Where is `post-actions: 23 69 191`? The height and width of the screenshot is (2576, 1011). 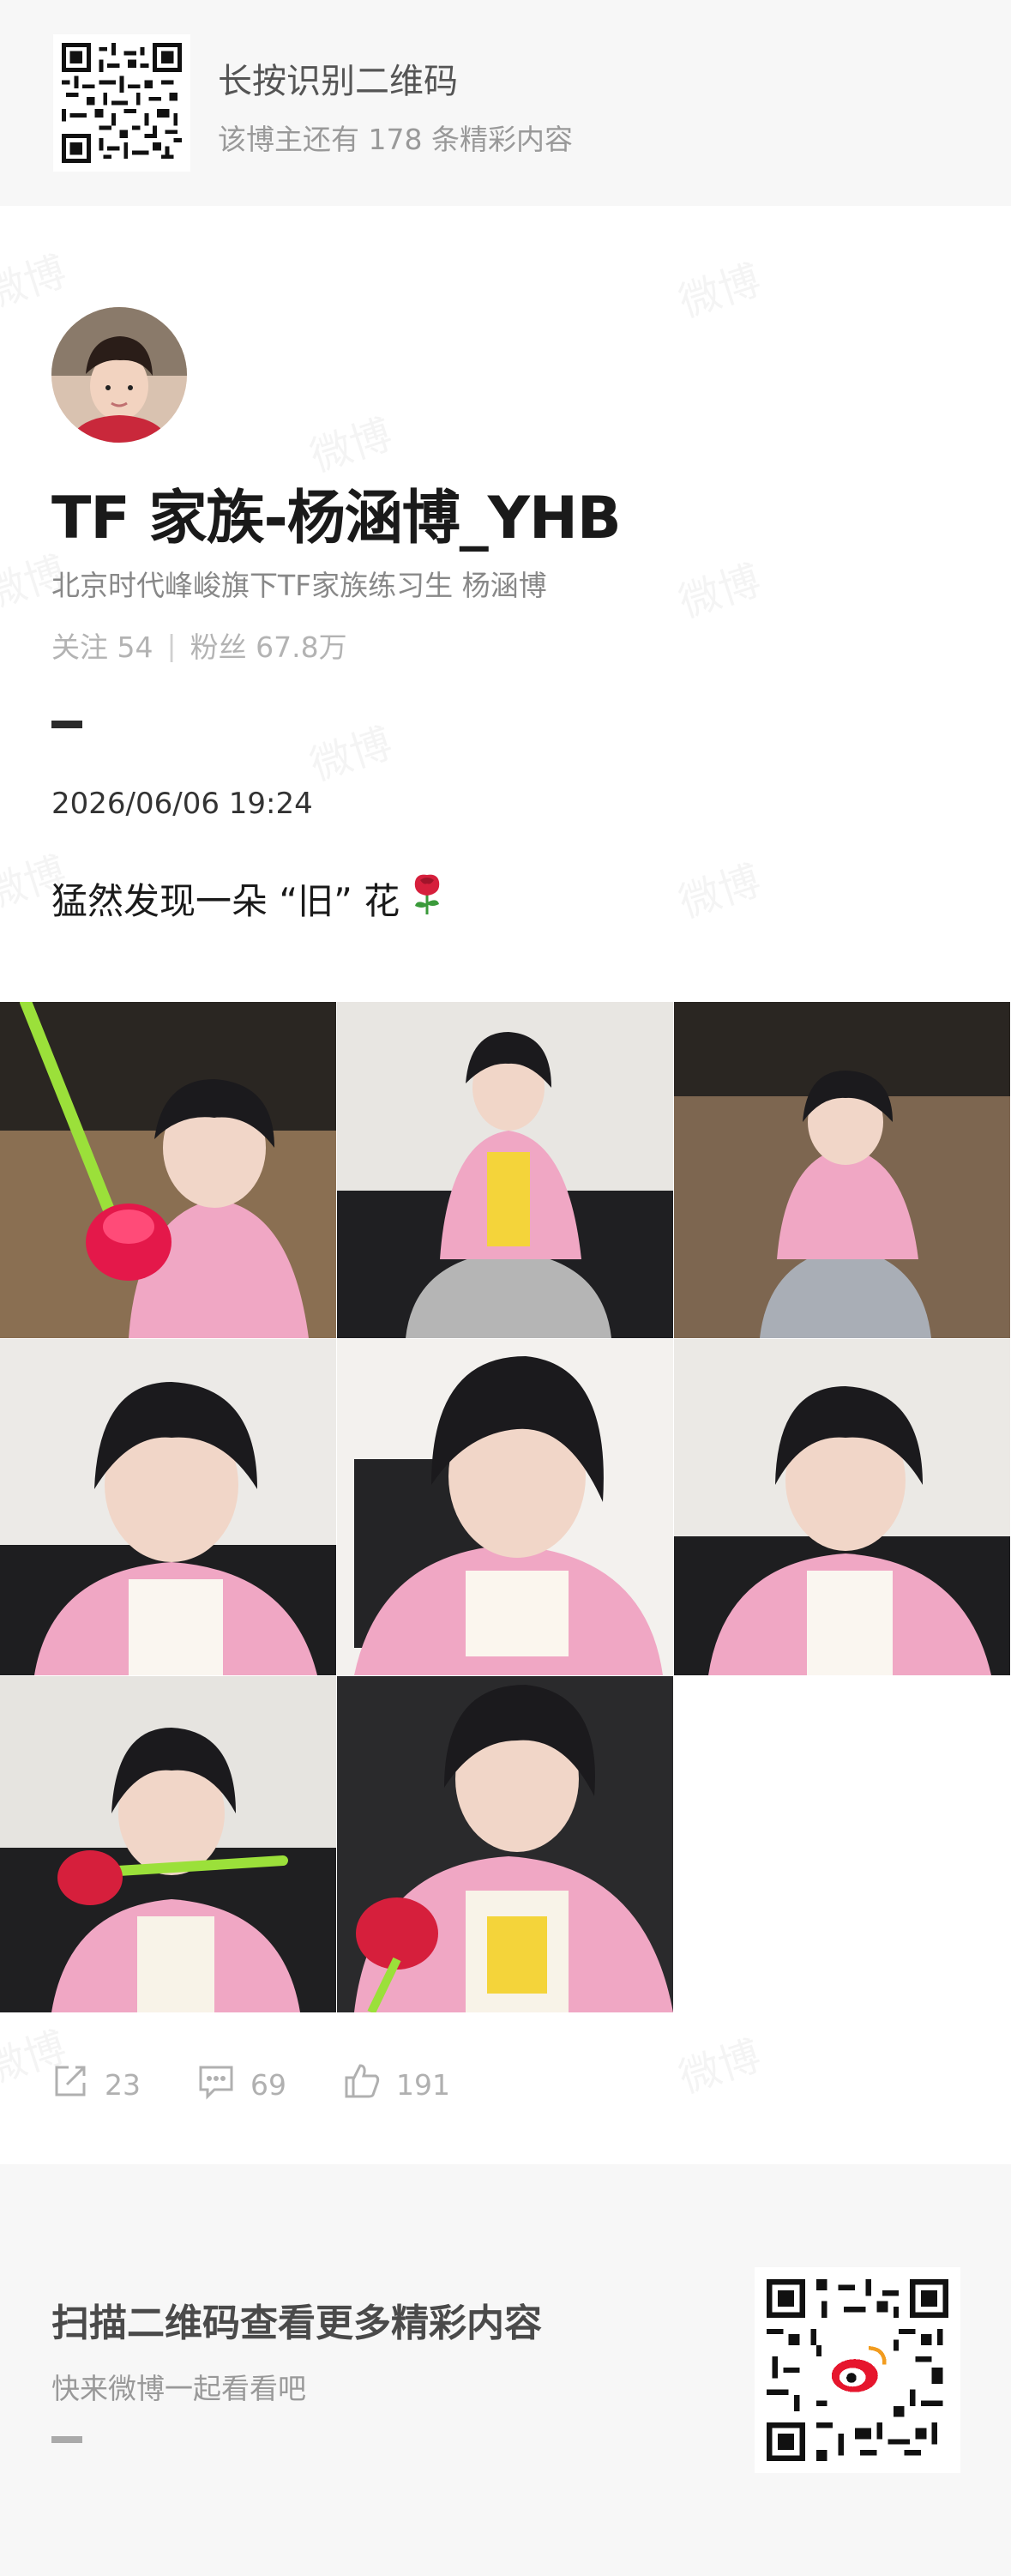 post-actions: 23 69 191 is located at coordinates (250, 2084).